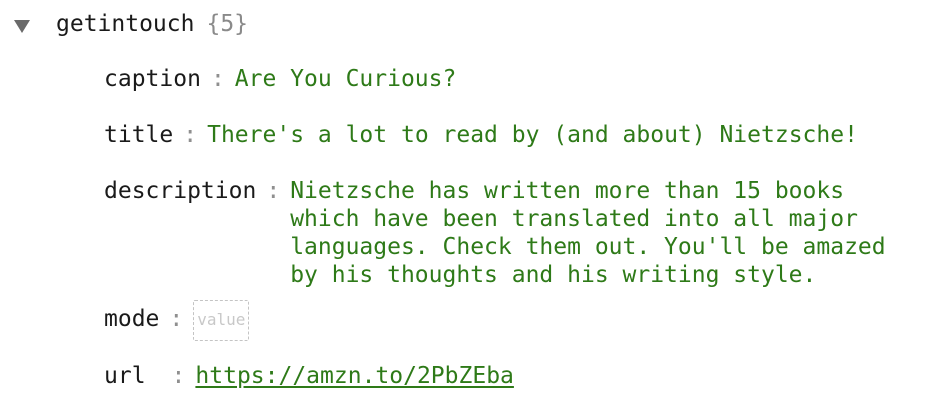  Describe the element at coordinates (125, 24) in the screenshot. I see `node-key: getintouch` at that location.